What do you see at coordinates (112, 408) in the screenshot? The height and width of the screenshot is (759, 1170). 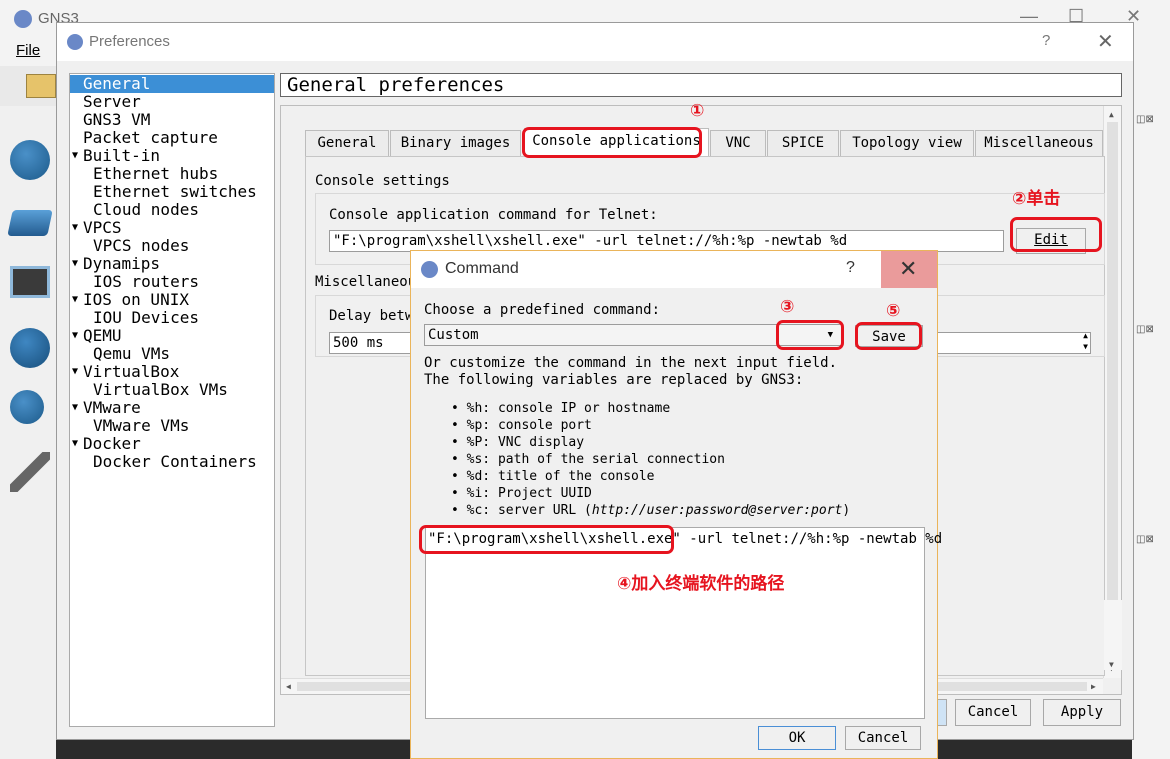 I see `tree-item-vmware: VMware` at bounding box center [112, 408].